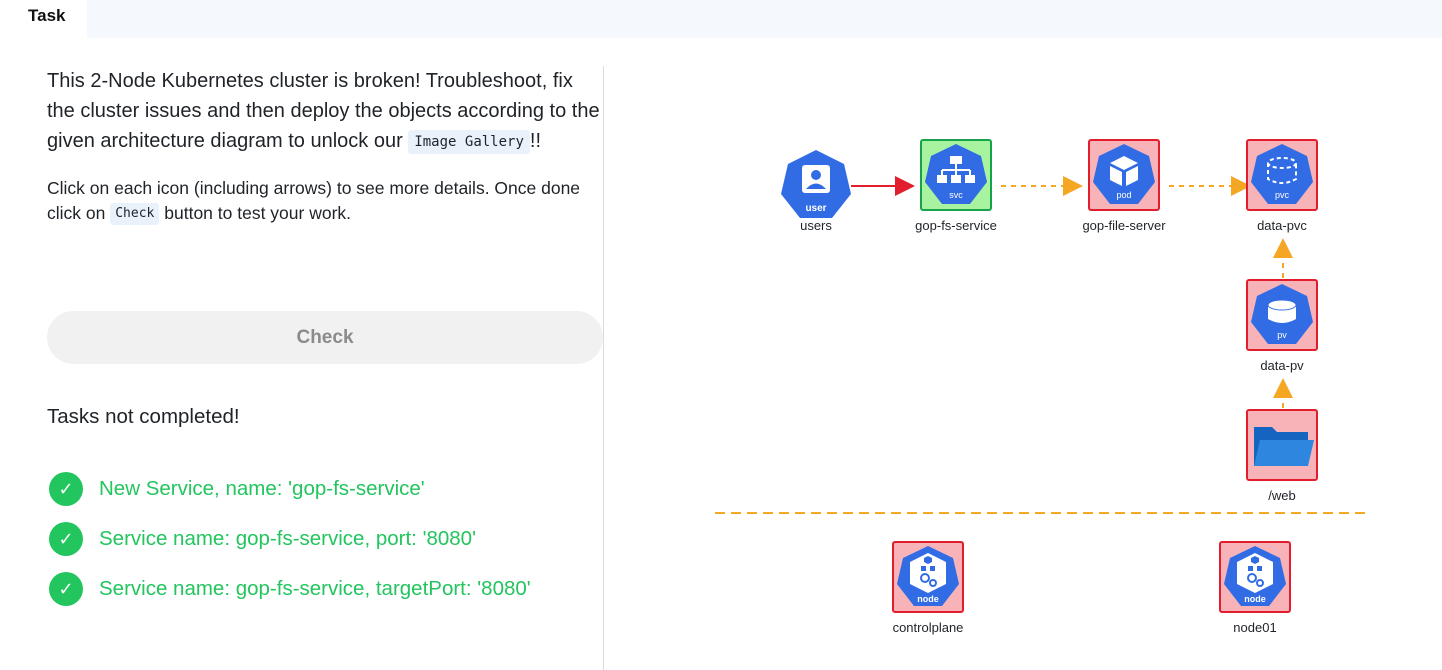 This screenshot has height=670, width=1442. Describe the element at coordinates (1282, 495) in the screenshot. I see `web-label: /web` at that location.